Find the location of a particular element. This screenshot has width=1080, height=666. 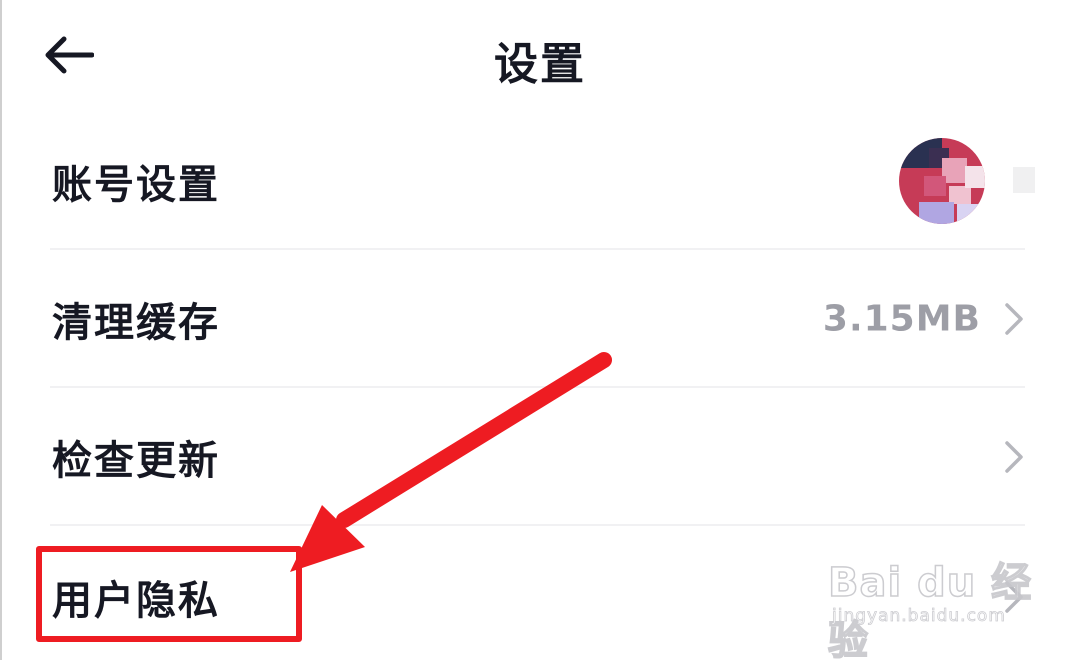

annotation-arrow is located at coordinates (451, 462).